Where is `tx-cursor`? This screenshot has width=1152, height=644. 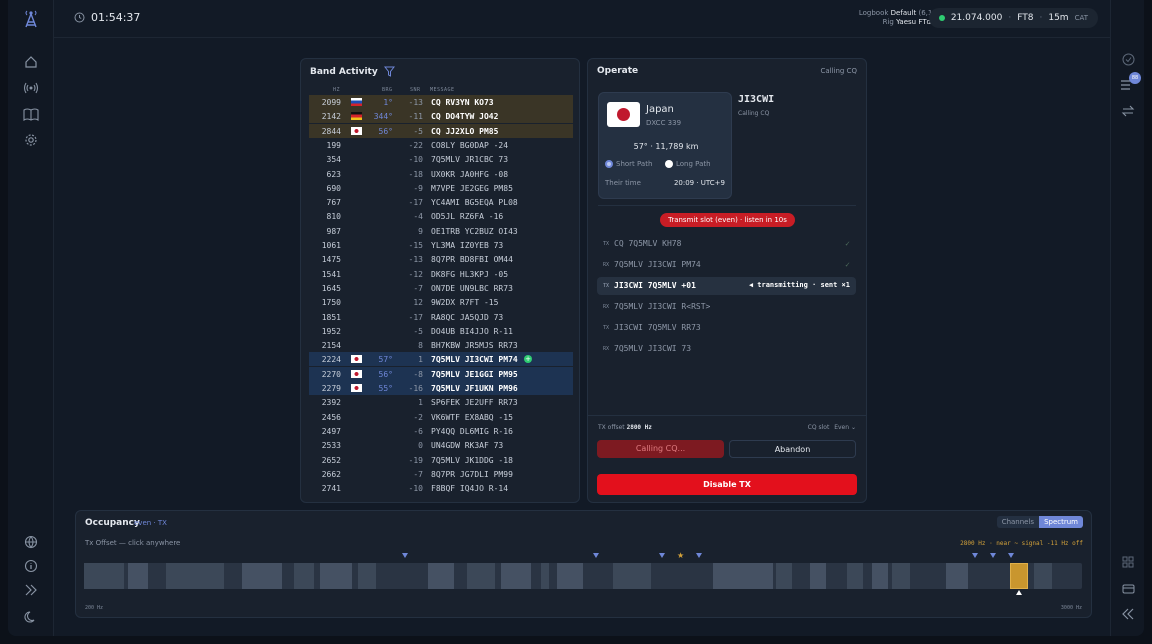
tx-cursor is located at coordinates (1019, 576).